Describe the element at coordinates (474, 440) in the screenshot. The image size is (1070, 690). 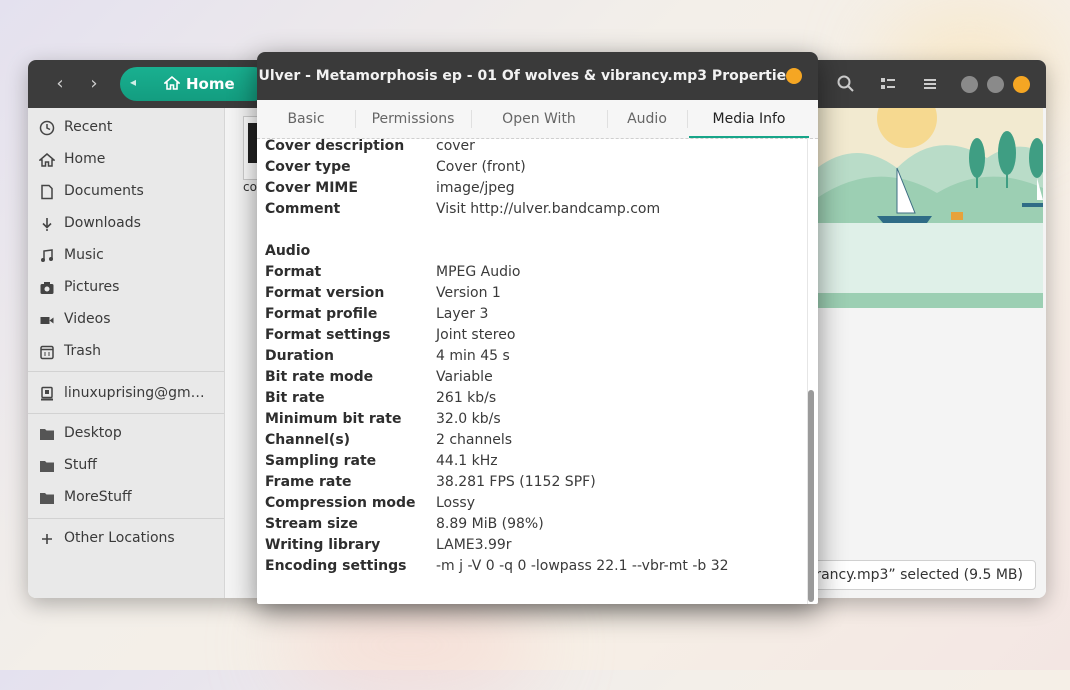
I see `info-value: 2 channels` at that location.